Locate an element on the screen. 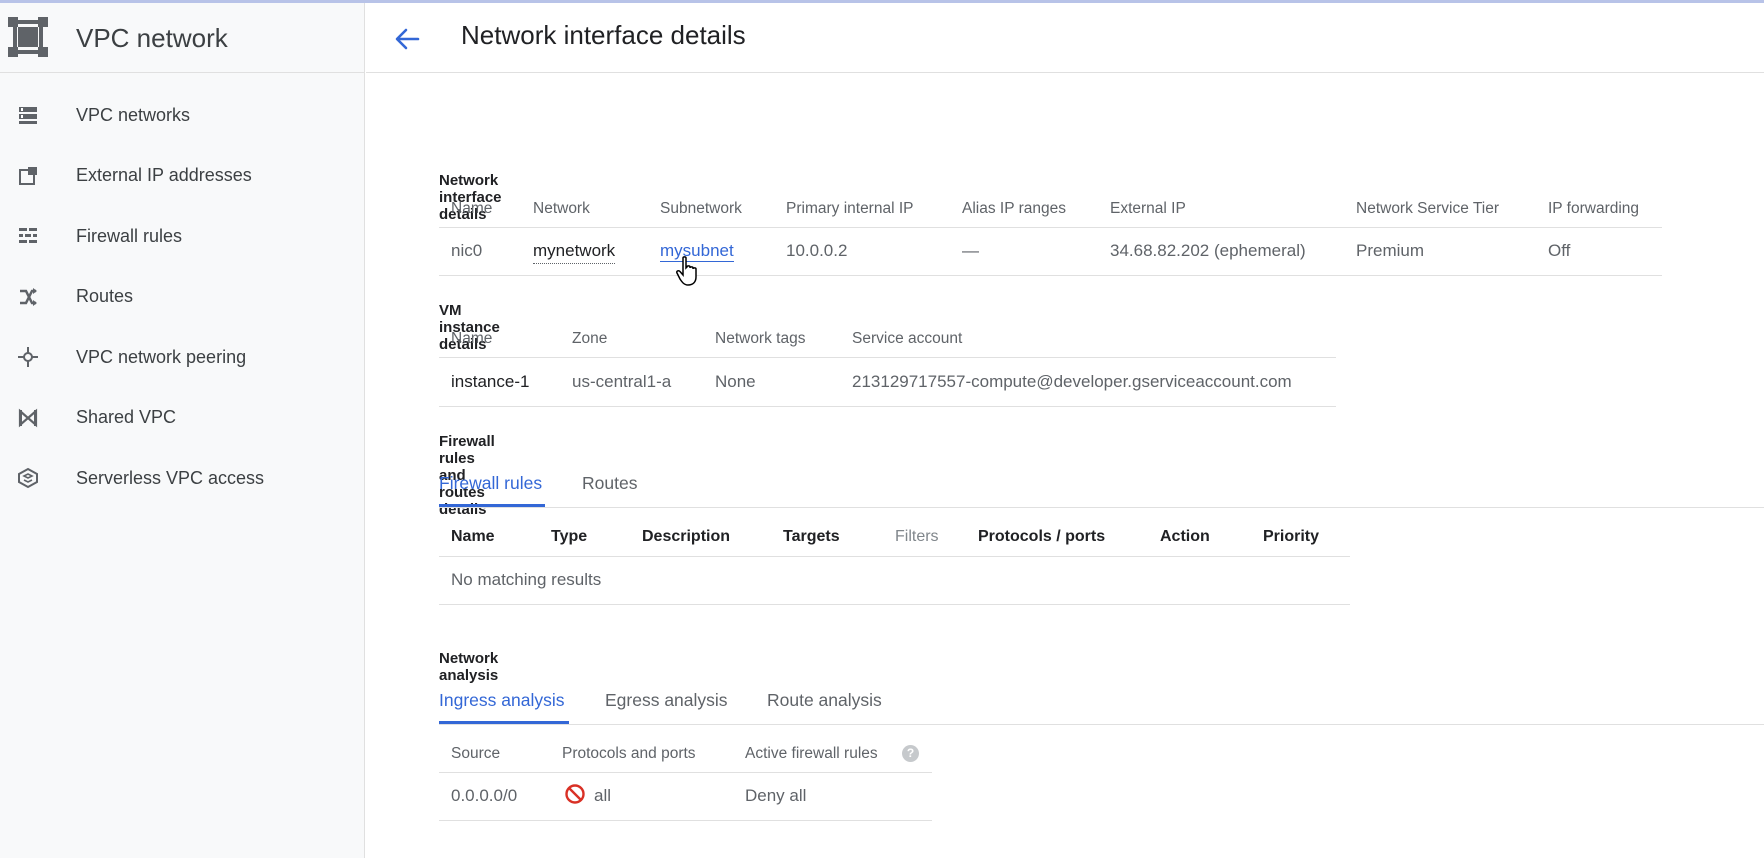  vm-zone-cell: us-central1-a is located at coordinates (622, 381).